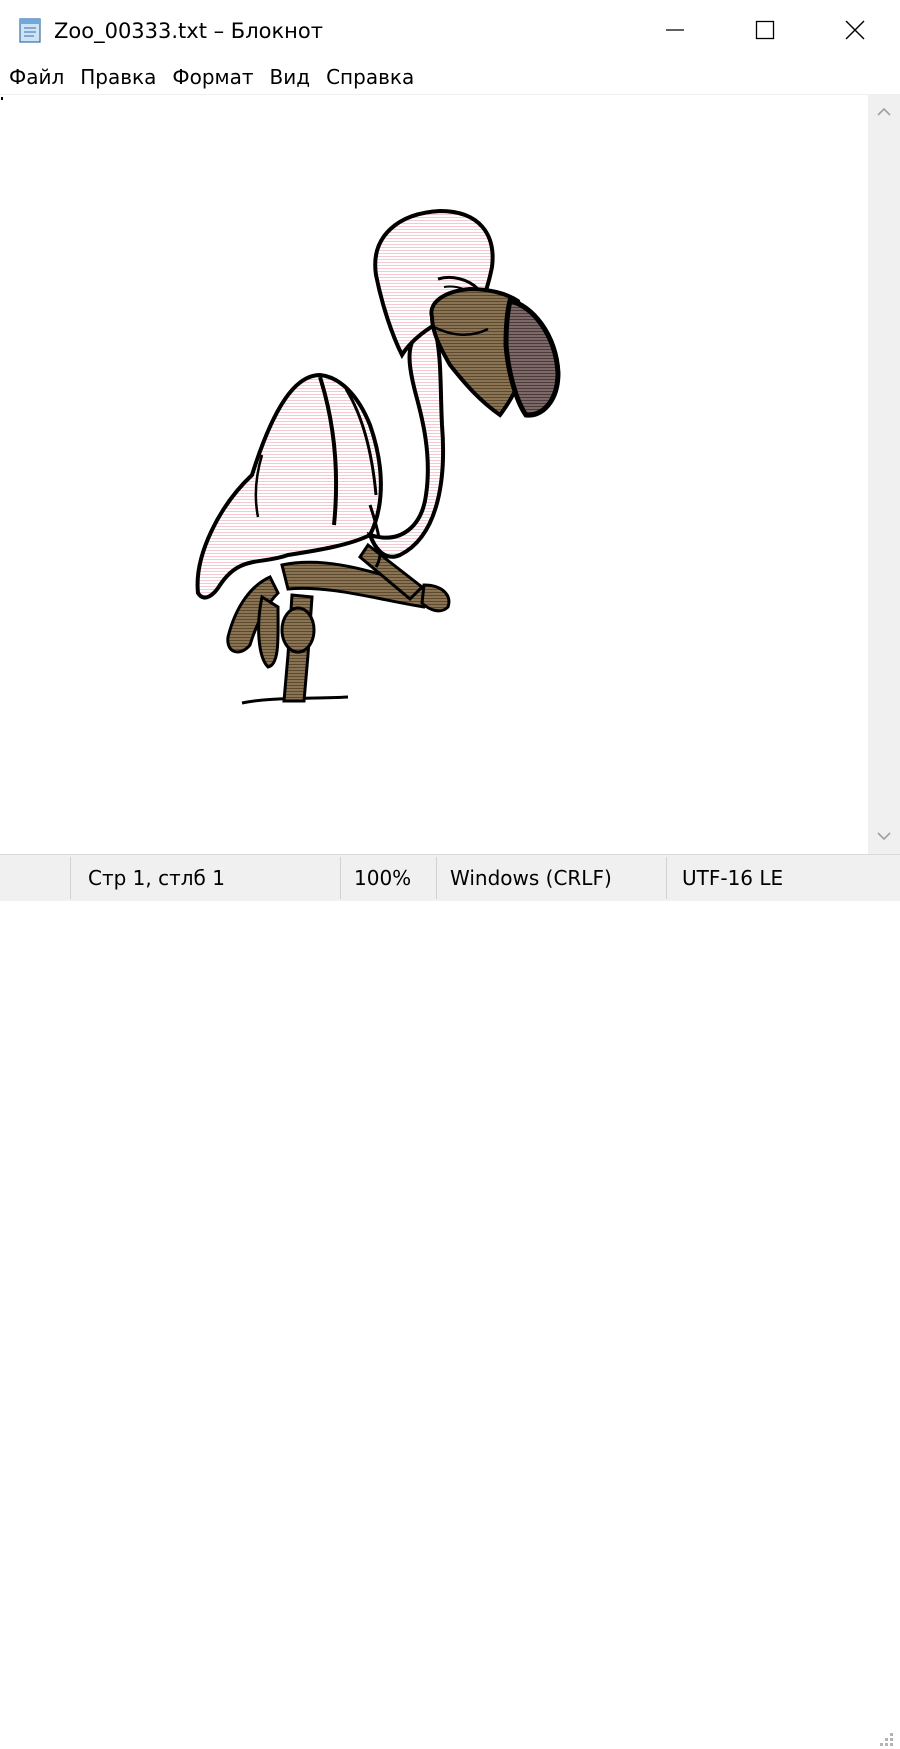 The height and width of the screenshot is (1749, 900). What do you see at coordinates (378, 456) in the screenshot?
I see `flamingo-ascii-art` at bounding box center [378, 456].